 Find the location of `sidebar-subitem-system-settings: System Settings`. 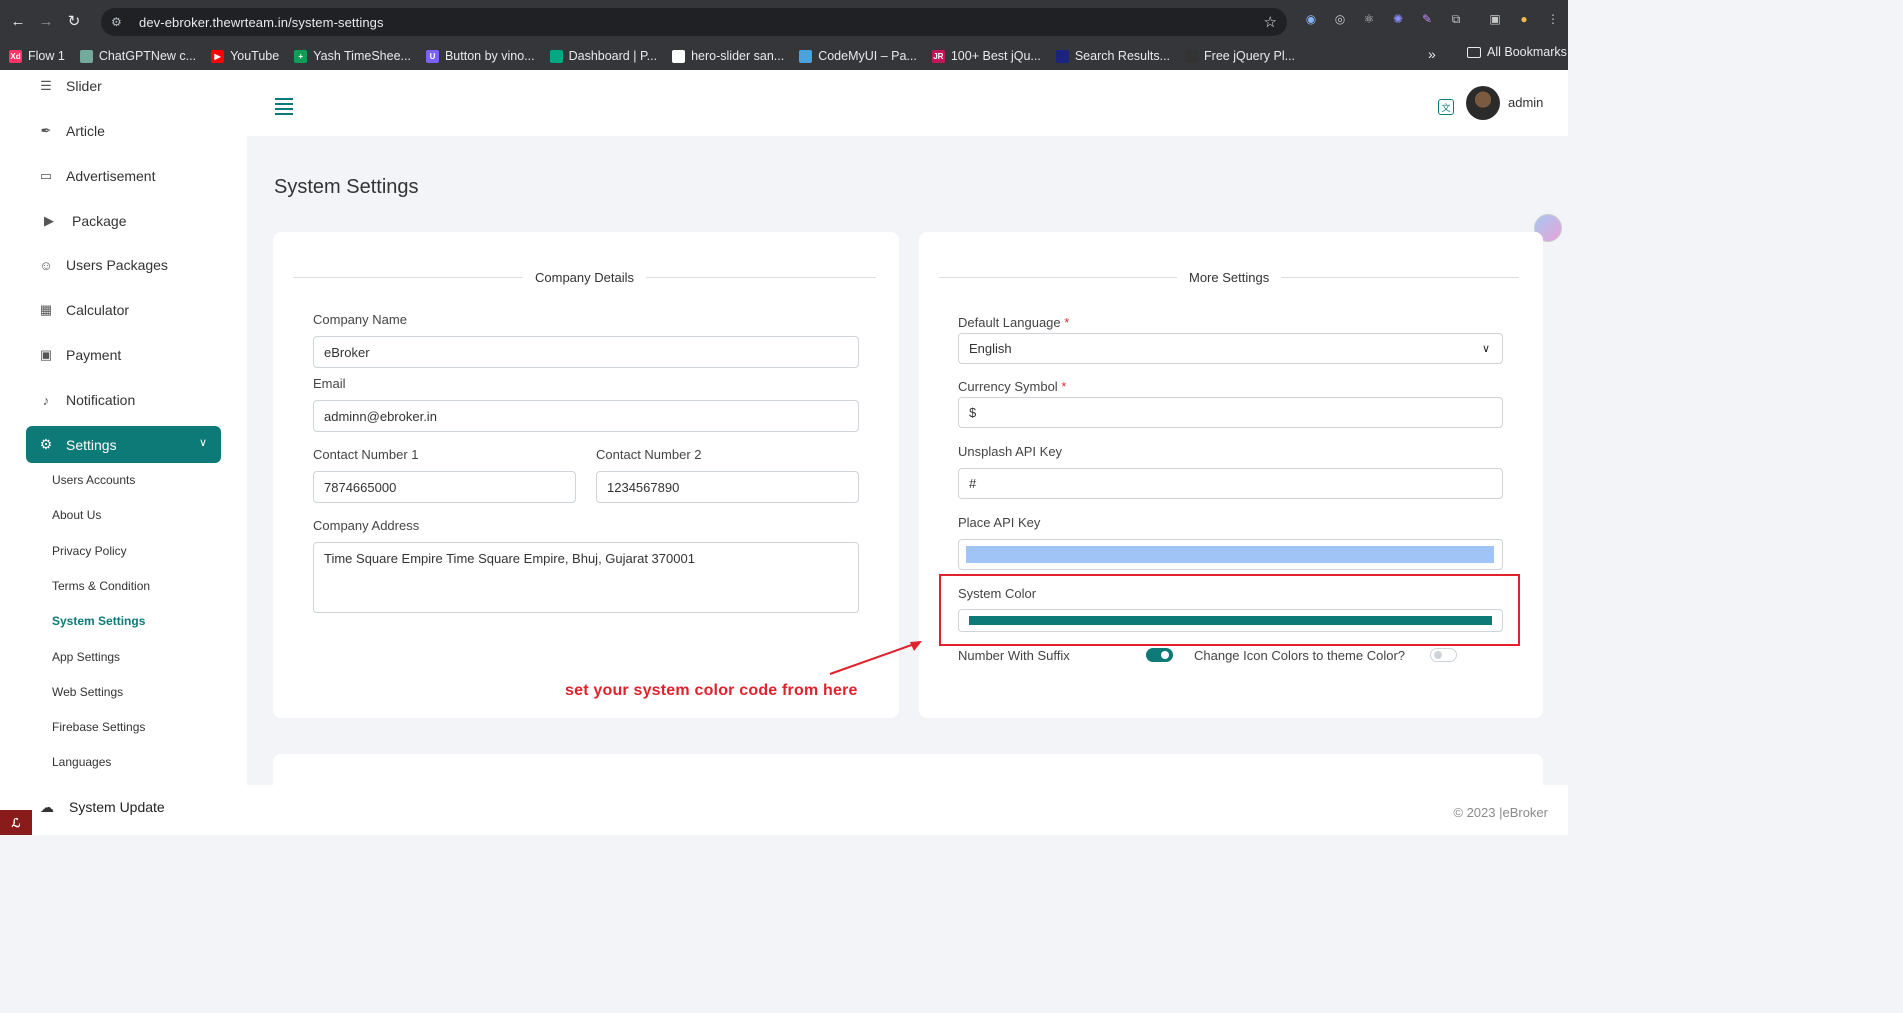

sidebar-subitem-system-settings: System Settings is located at coordinates (98, 621).